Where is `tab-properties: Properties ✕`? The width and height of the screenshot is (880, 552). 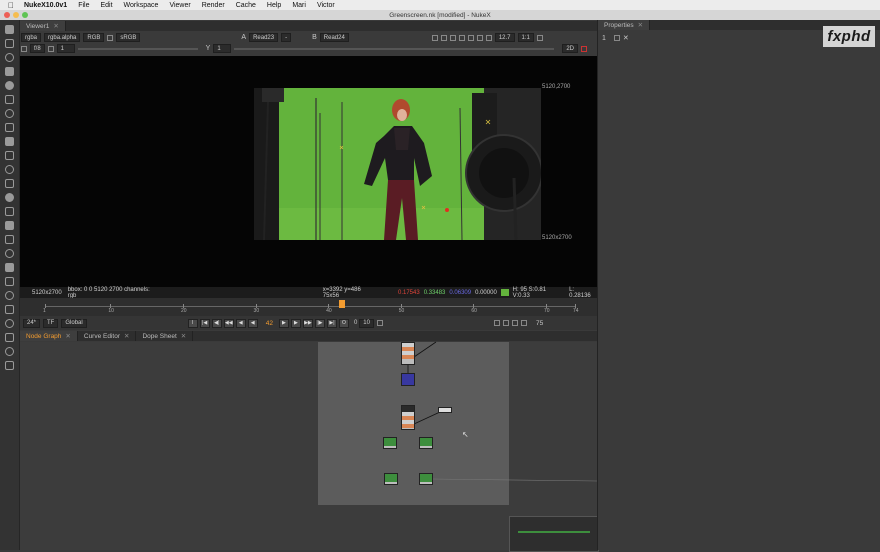
tab-properties: Properties ✕ is located at coordinates (624, 25).